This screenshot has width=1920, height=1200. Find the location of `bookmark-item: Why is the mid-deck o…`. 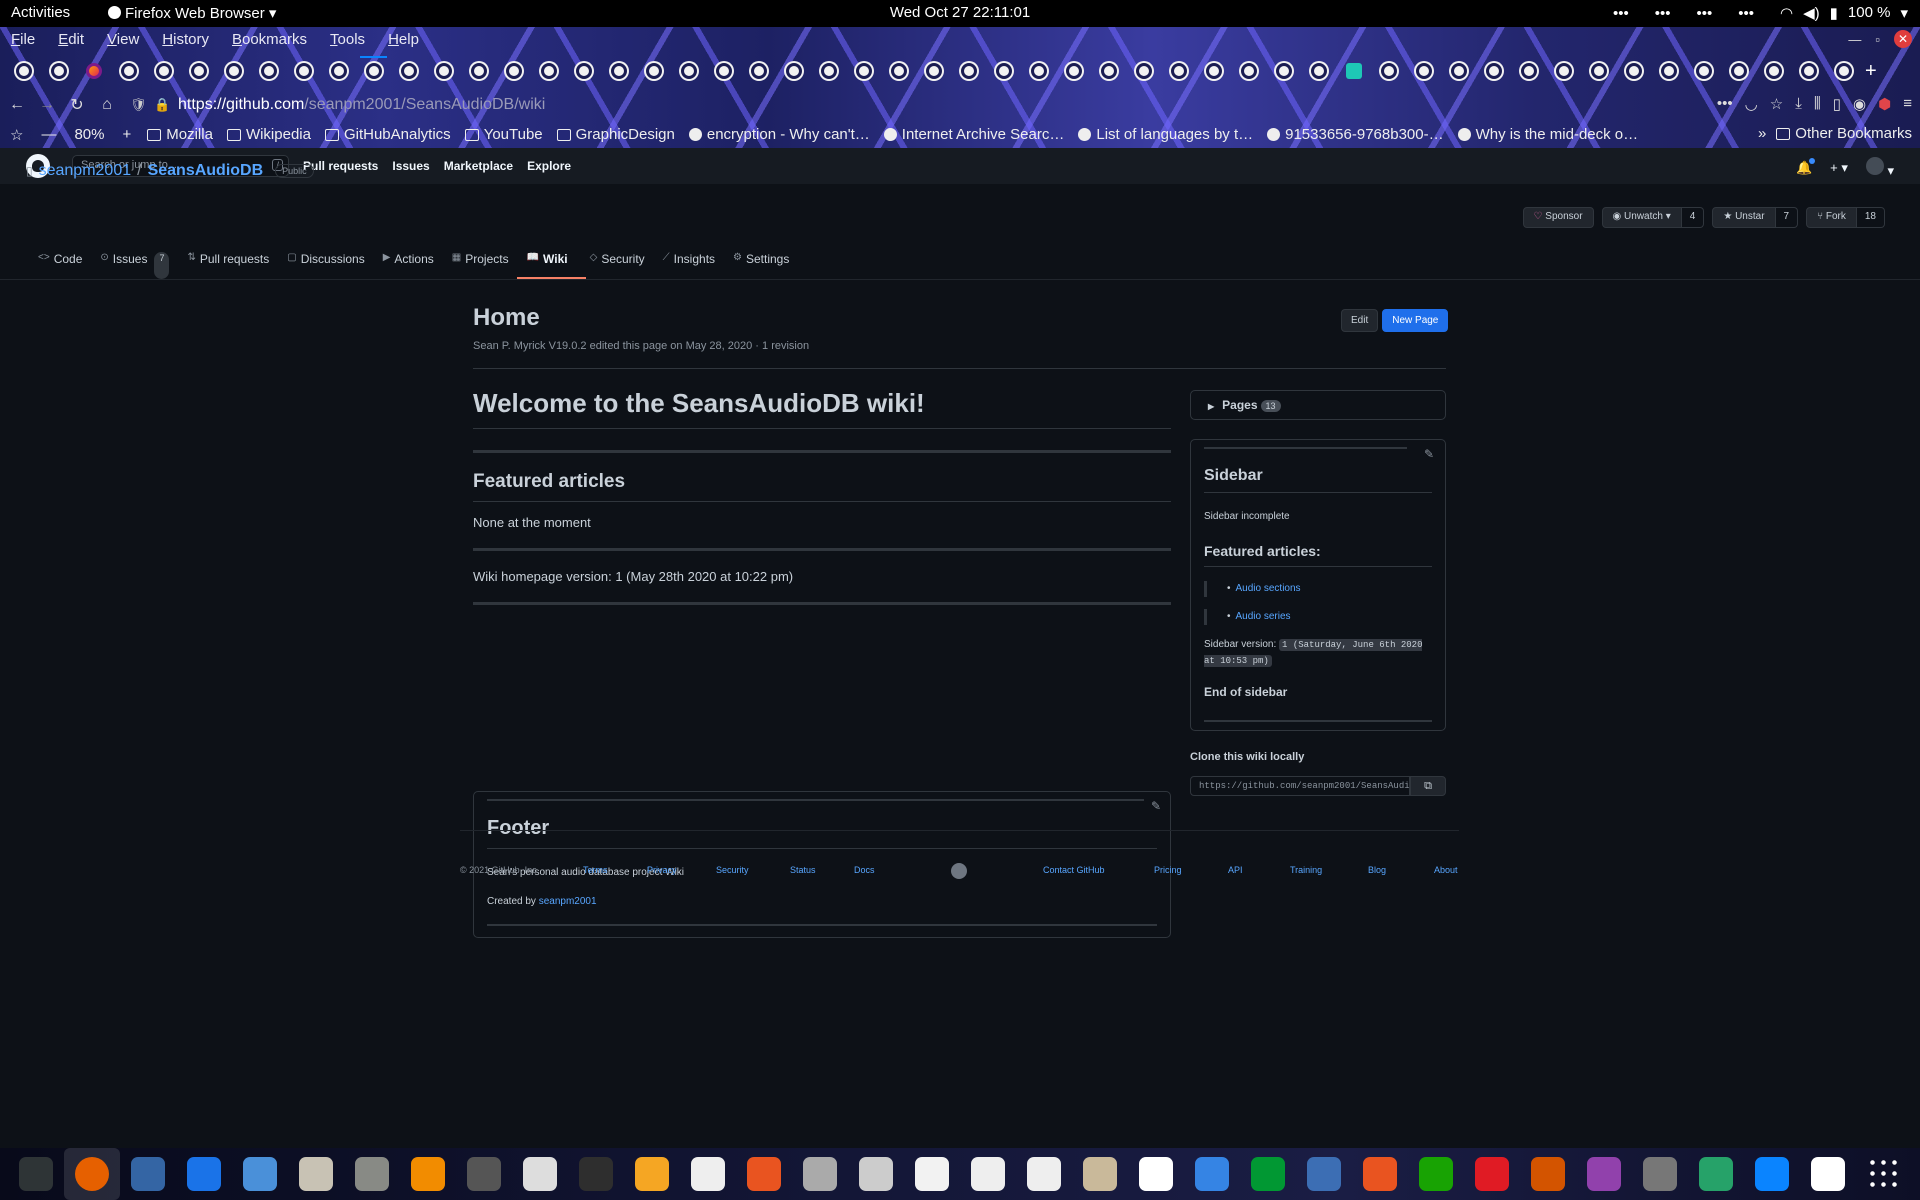

bookmark-item: Why is the mid-deck o… is located at coordinates (1547, 134).